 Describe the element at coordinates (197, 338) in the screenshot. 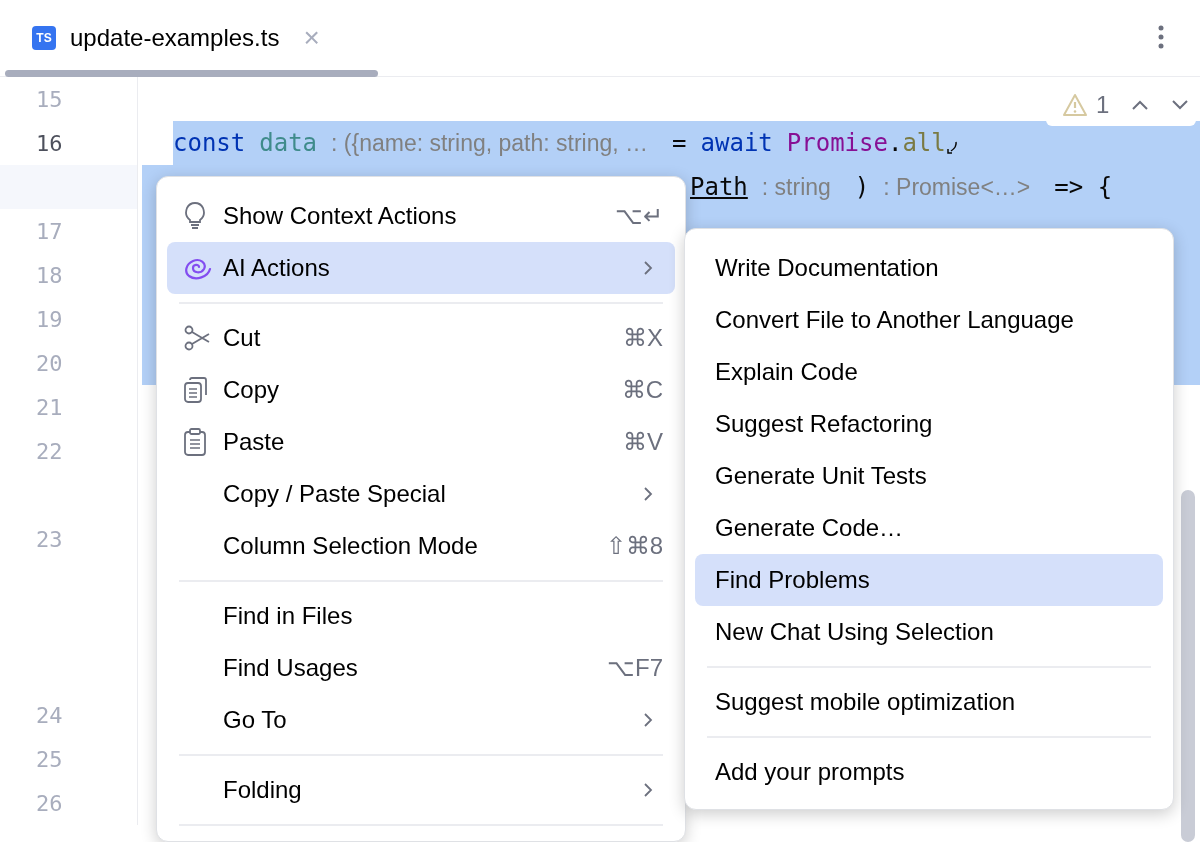

I see `scissors-icon` at that location.